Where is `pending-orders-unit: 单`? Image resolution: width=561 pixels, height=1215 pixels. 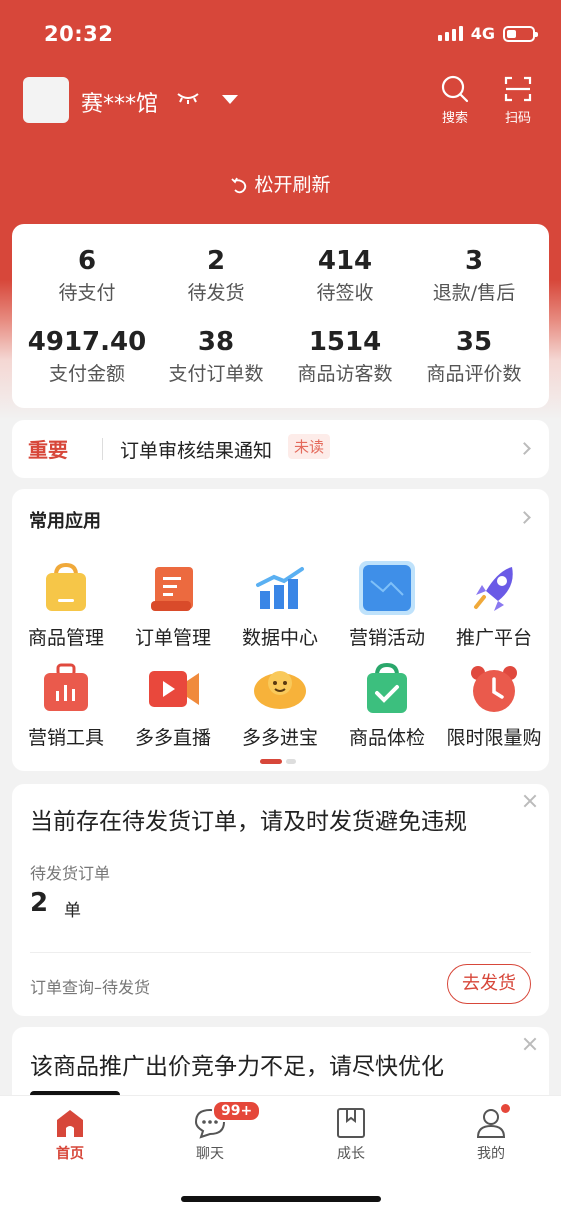
pending-orders-unit: 单 is located at coordinates (72, 911).